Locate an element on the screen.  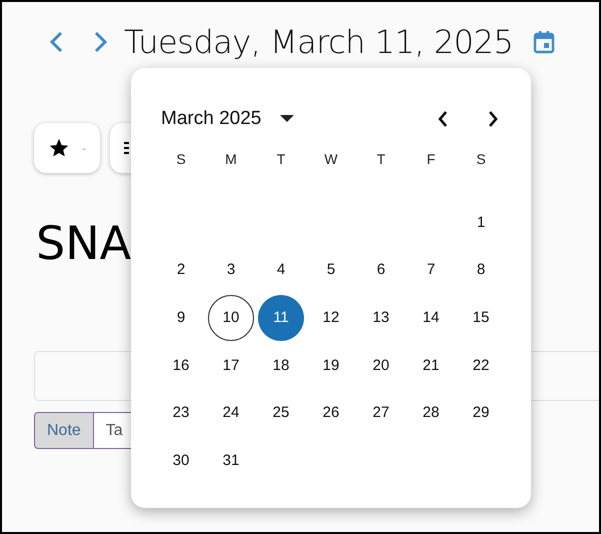
day-cell: 2 is located at coordinates (181, 269).